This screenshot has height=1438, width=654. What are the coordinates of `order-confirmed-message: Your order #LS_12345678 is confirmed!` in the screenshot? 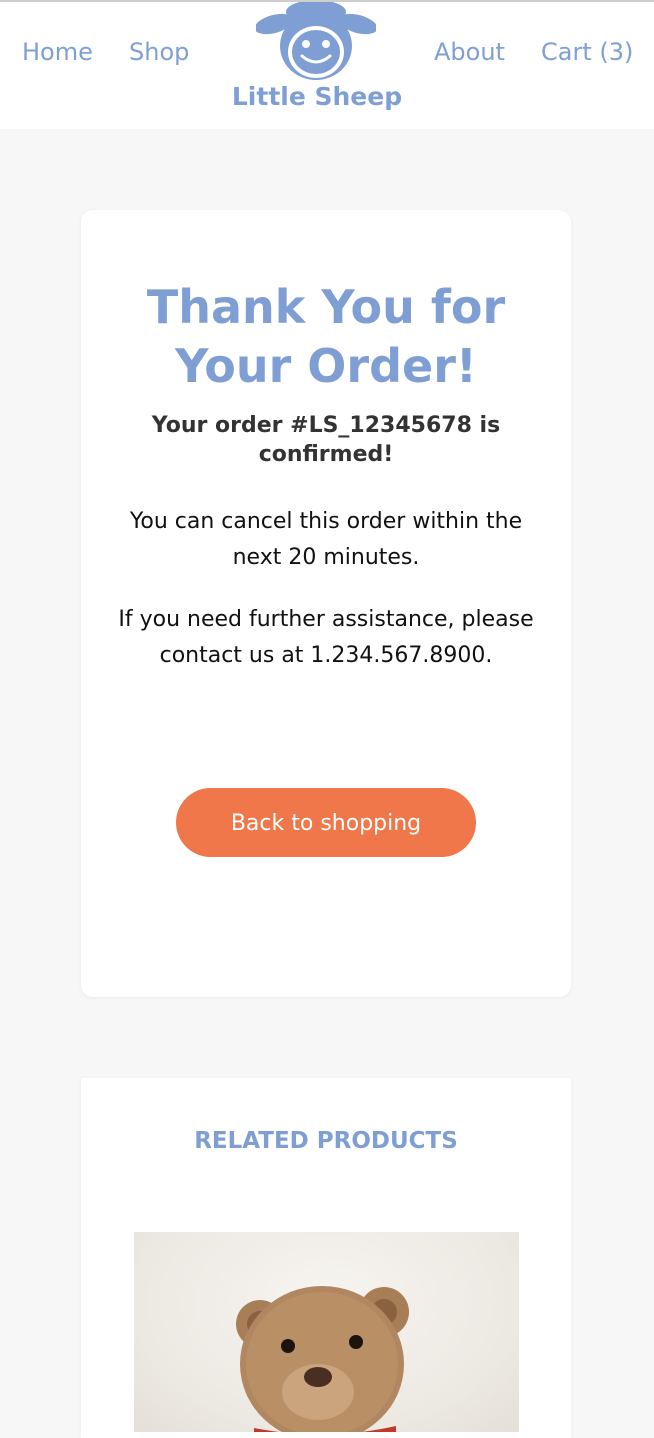 It's located at (326, 440).